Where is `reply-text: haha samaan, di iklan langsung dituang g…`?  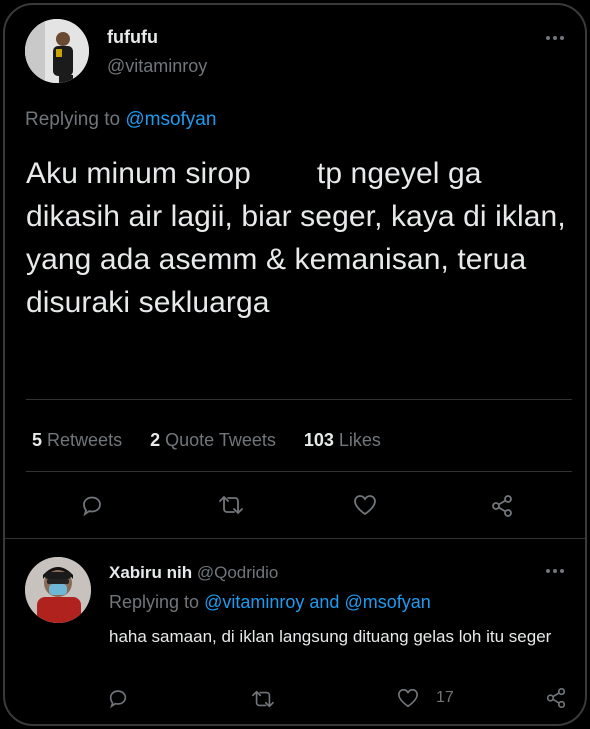
reply-text: haha samaan, di iklan langsung dituang g… is located at coordinates (330, 636).